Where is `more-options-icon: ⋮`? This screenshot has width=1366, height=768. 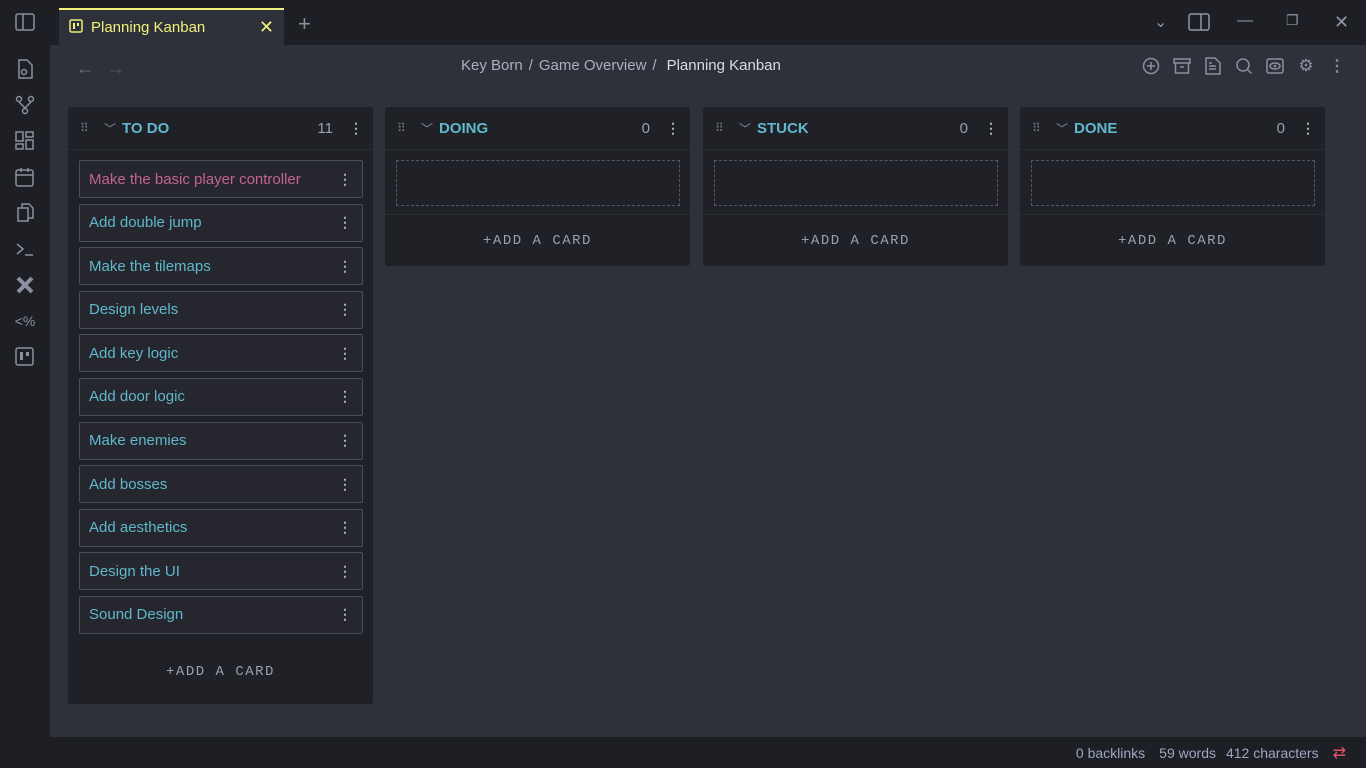 more-options-icon: ⋮ is located at coordinates (1337, 66).